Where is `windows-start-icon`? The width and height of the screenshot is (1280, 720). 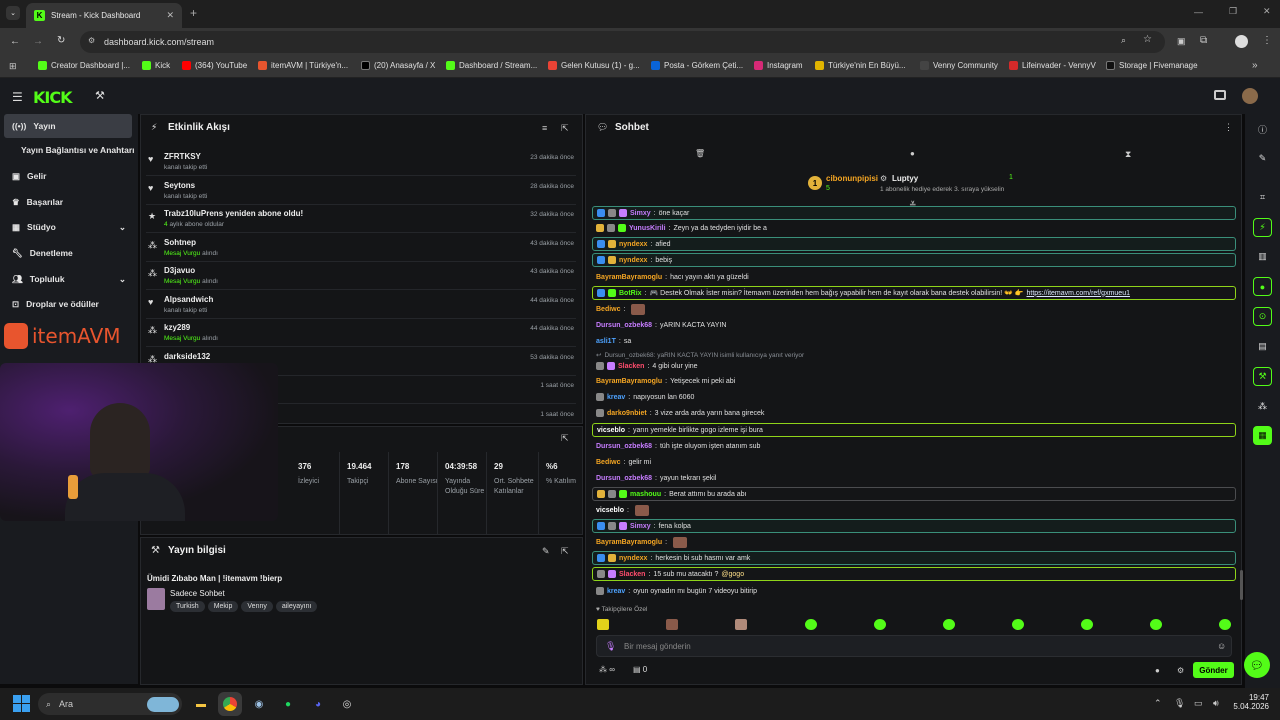
windows-start-icon is located at coordinates (21, 703).